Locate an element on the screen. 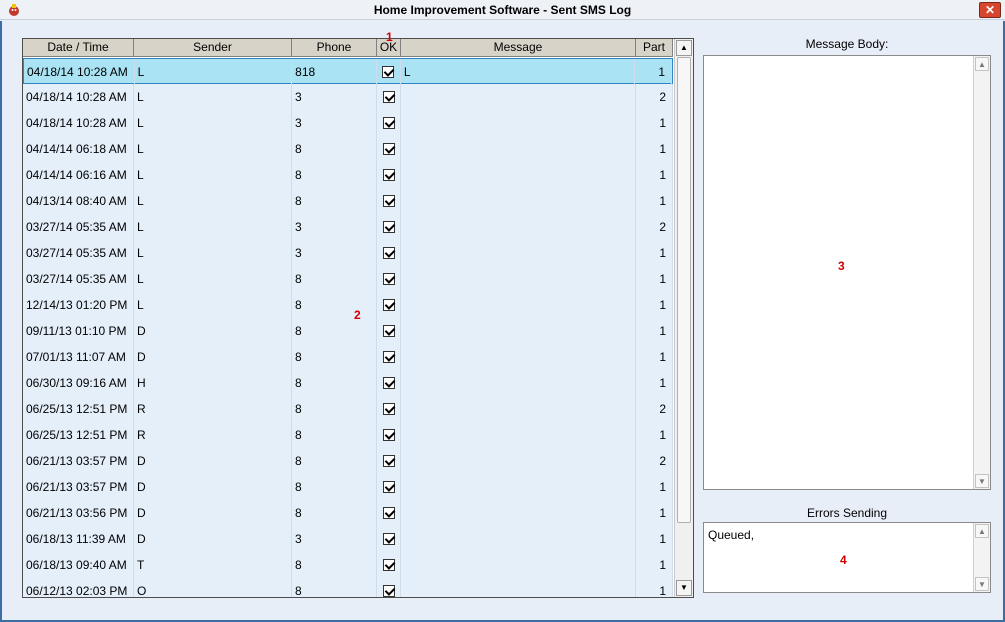  cell-sender: R is located at coordinates (213, 435).